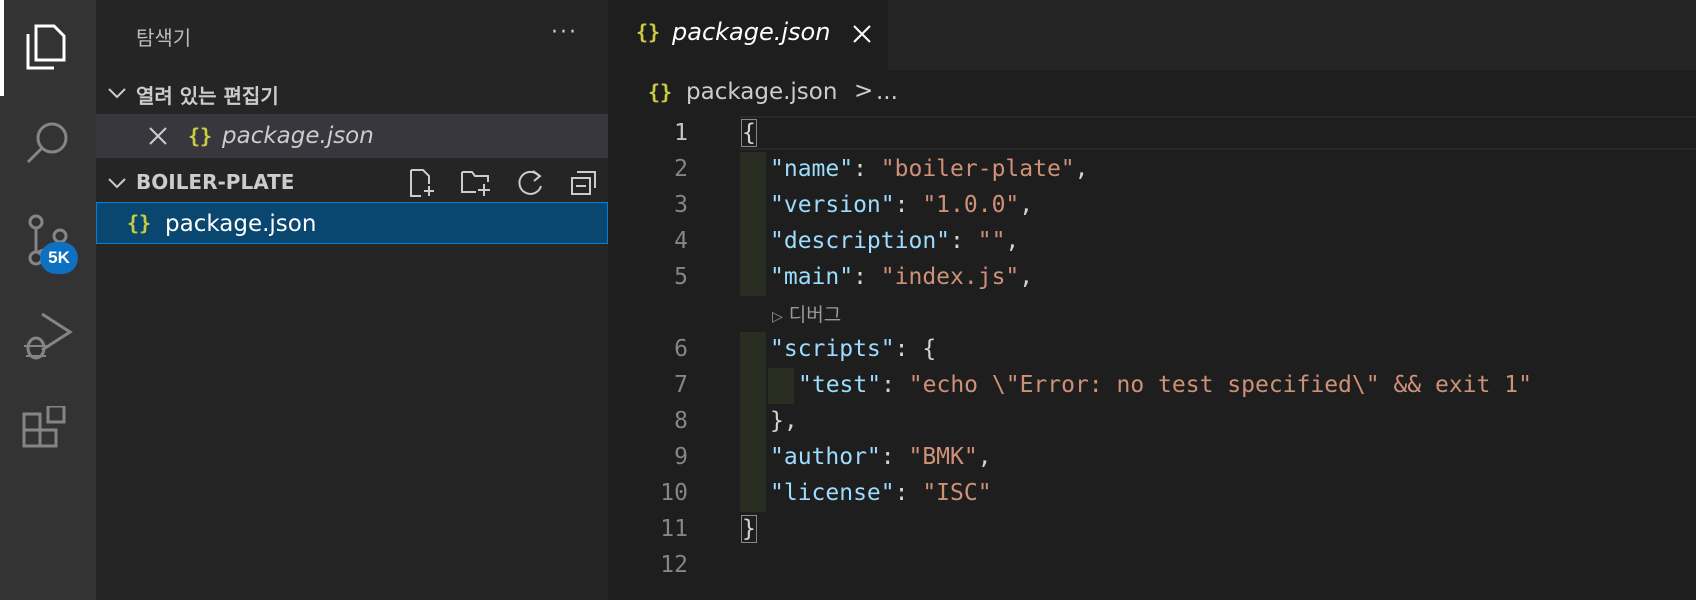 This screenshot has width=1696, height=600. I want to click on folder-section: BOILER-PLATE, so click(352, 182).